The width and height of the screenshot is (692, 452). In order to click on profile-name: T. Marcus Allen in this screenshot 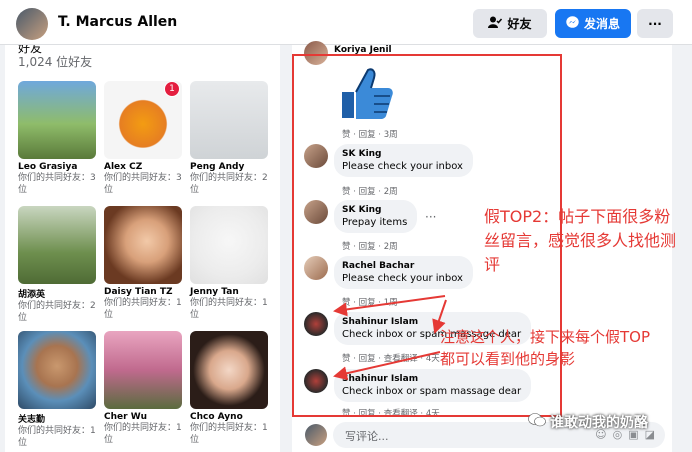, I will do `click(117, 22)`.